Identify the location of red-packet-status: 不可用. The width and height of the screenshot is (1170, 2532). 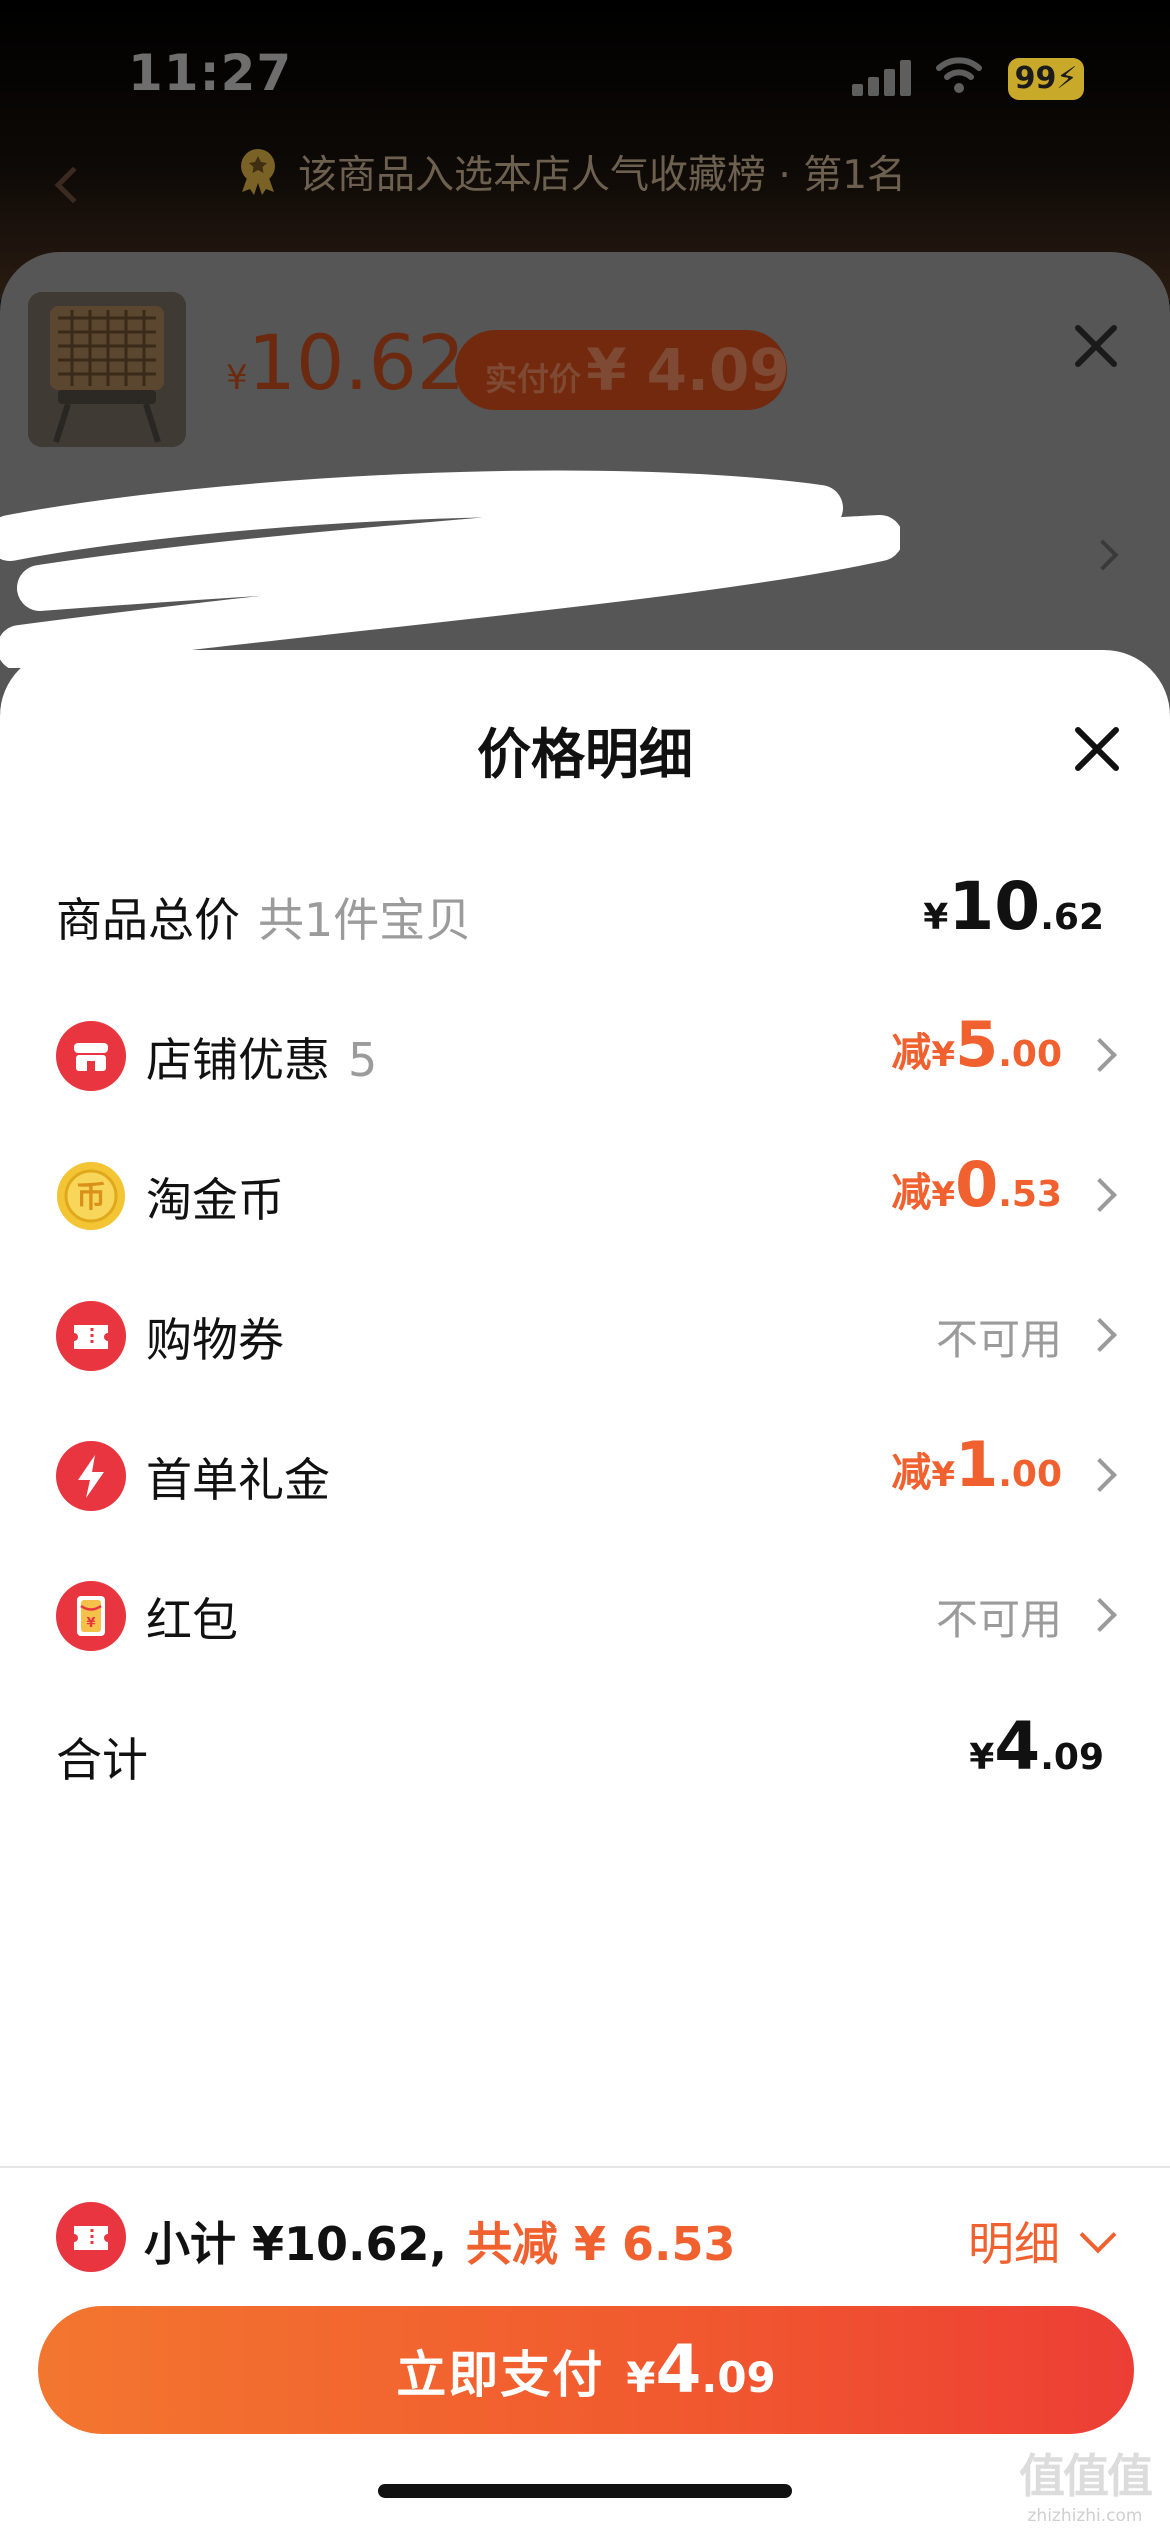
(998, 1619).